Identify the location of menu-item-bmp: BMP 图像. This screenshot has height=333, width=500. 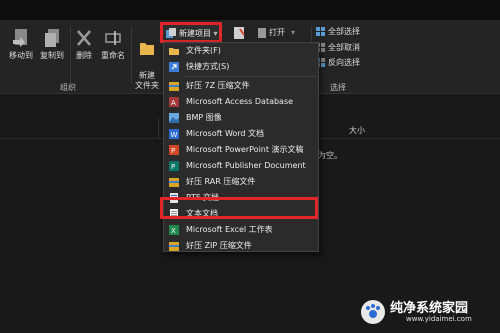
(241, 118).